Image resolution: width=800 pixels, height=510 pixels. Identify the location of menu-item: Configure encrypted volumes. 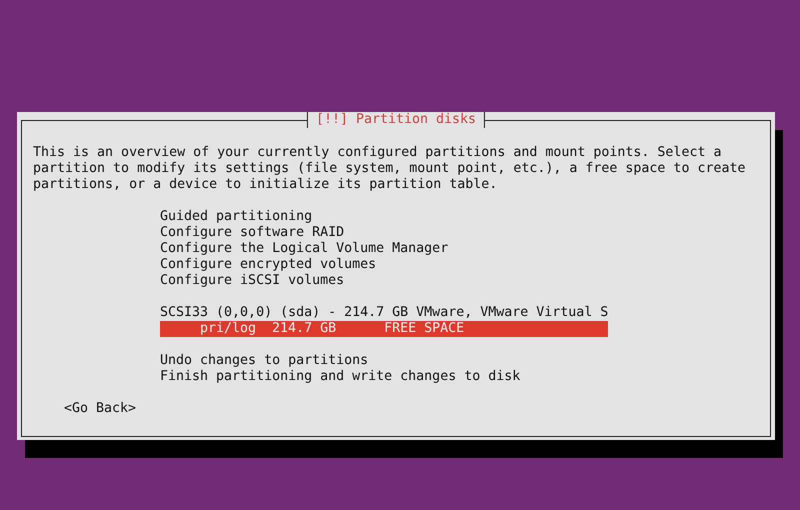
(304, 265).